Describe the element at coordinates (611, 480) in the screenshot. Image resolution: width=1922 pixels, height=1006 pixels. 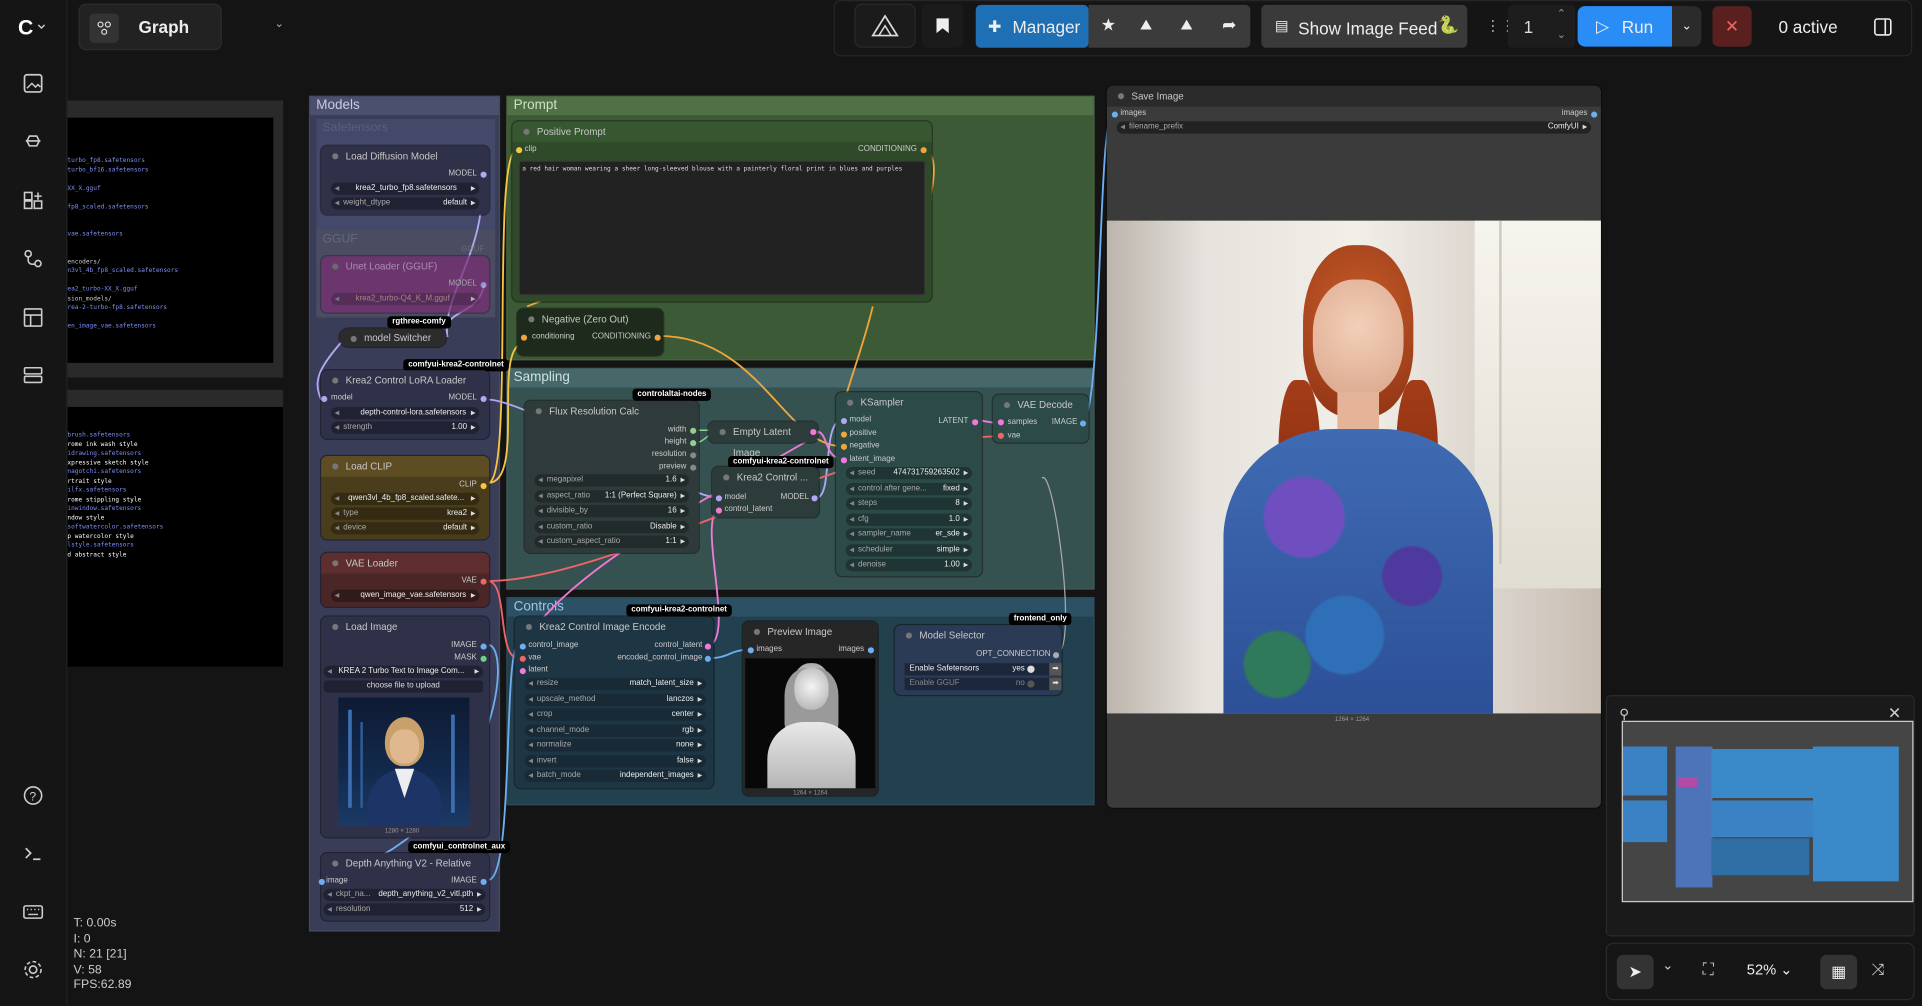
I see `widget-megapixel: megapixel 1.6` at that location.